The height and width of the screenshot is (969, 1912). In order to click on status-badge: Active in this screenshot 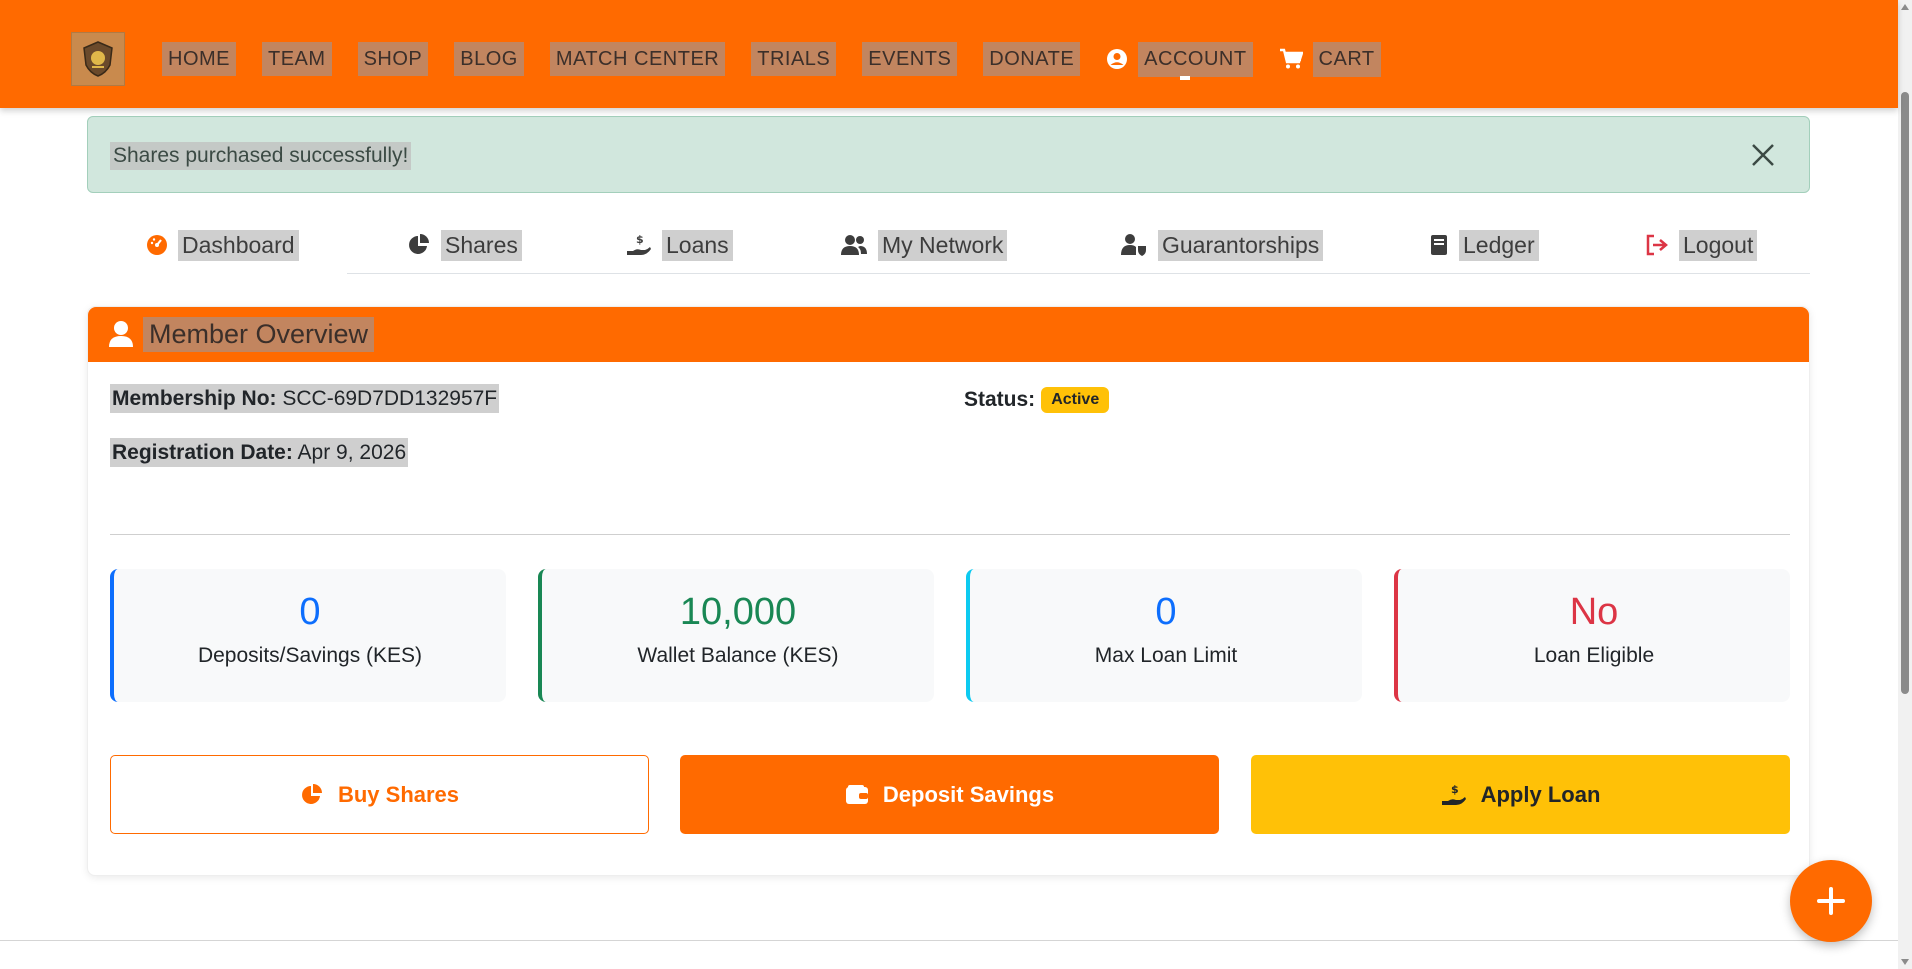, I will do `click(1075, 400)`.